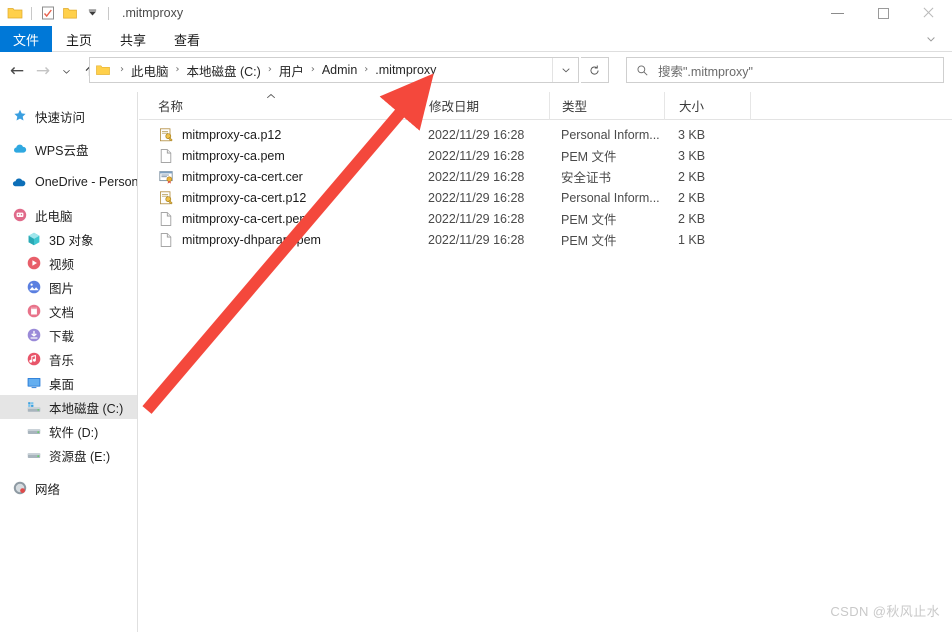 Image resolution: width=952 pixels, height=632 pixels. Describe the element at coordinates (34, 239) in the screenshot. I see `3d-objects-icon` at that location.